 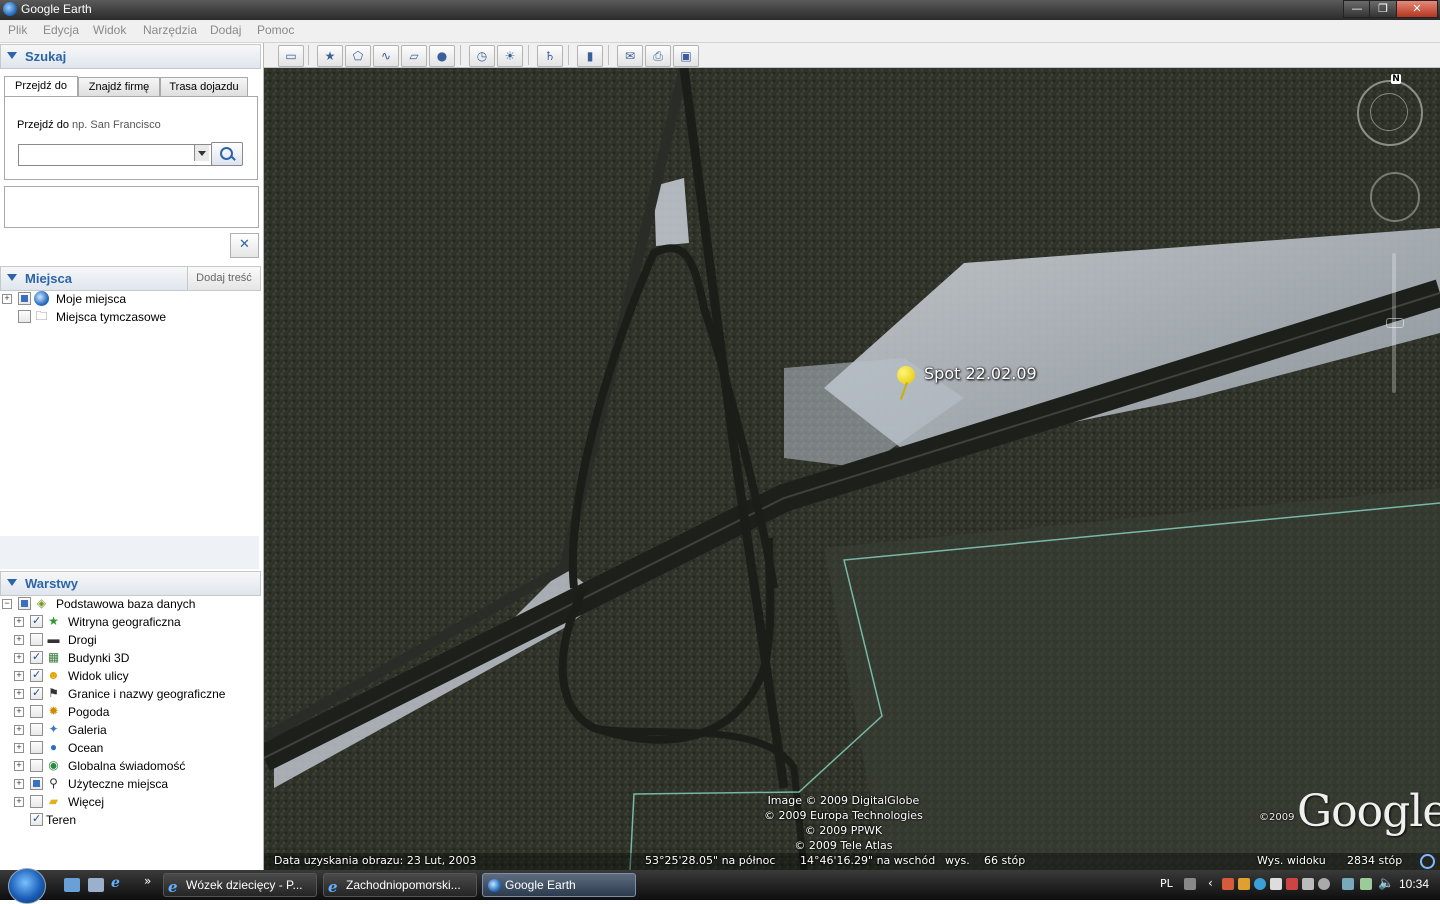 What do you see at coordinates (1386, 883) in the screenshot?
I see `volume-icon: 🔈` at bounding box center [1386, 883].